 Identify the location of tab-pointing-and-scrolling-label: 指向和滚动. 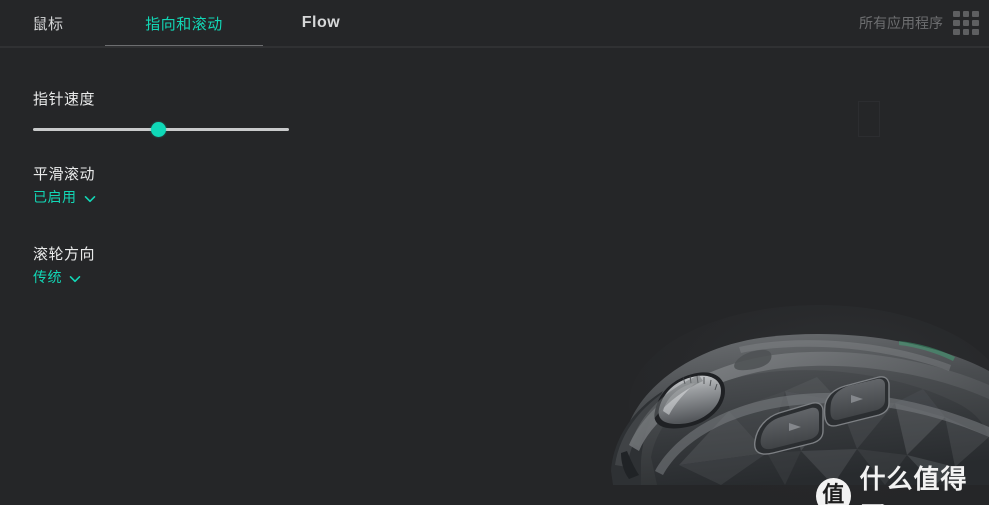
(184, 24).